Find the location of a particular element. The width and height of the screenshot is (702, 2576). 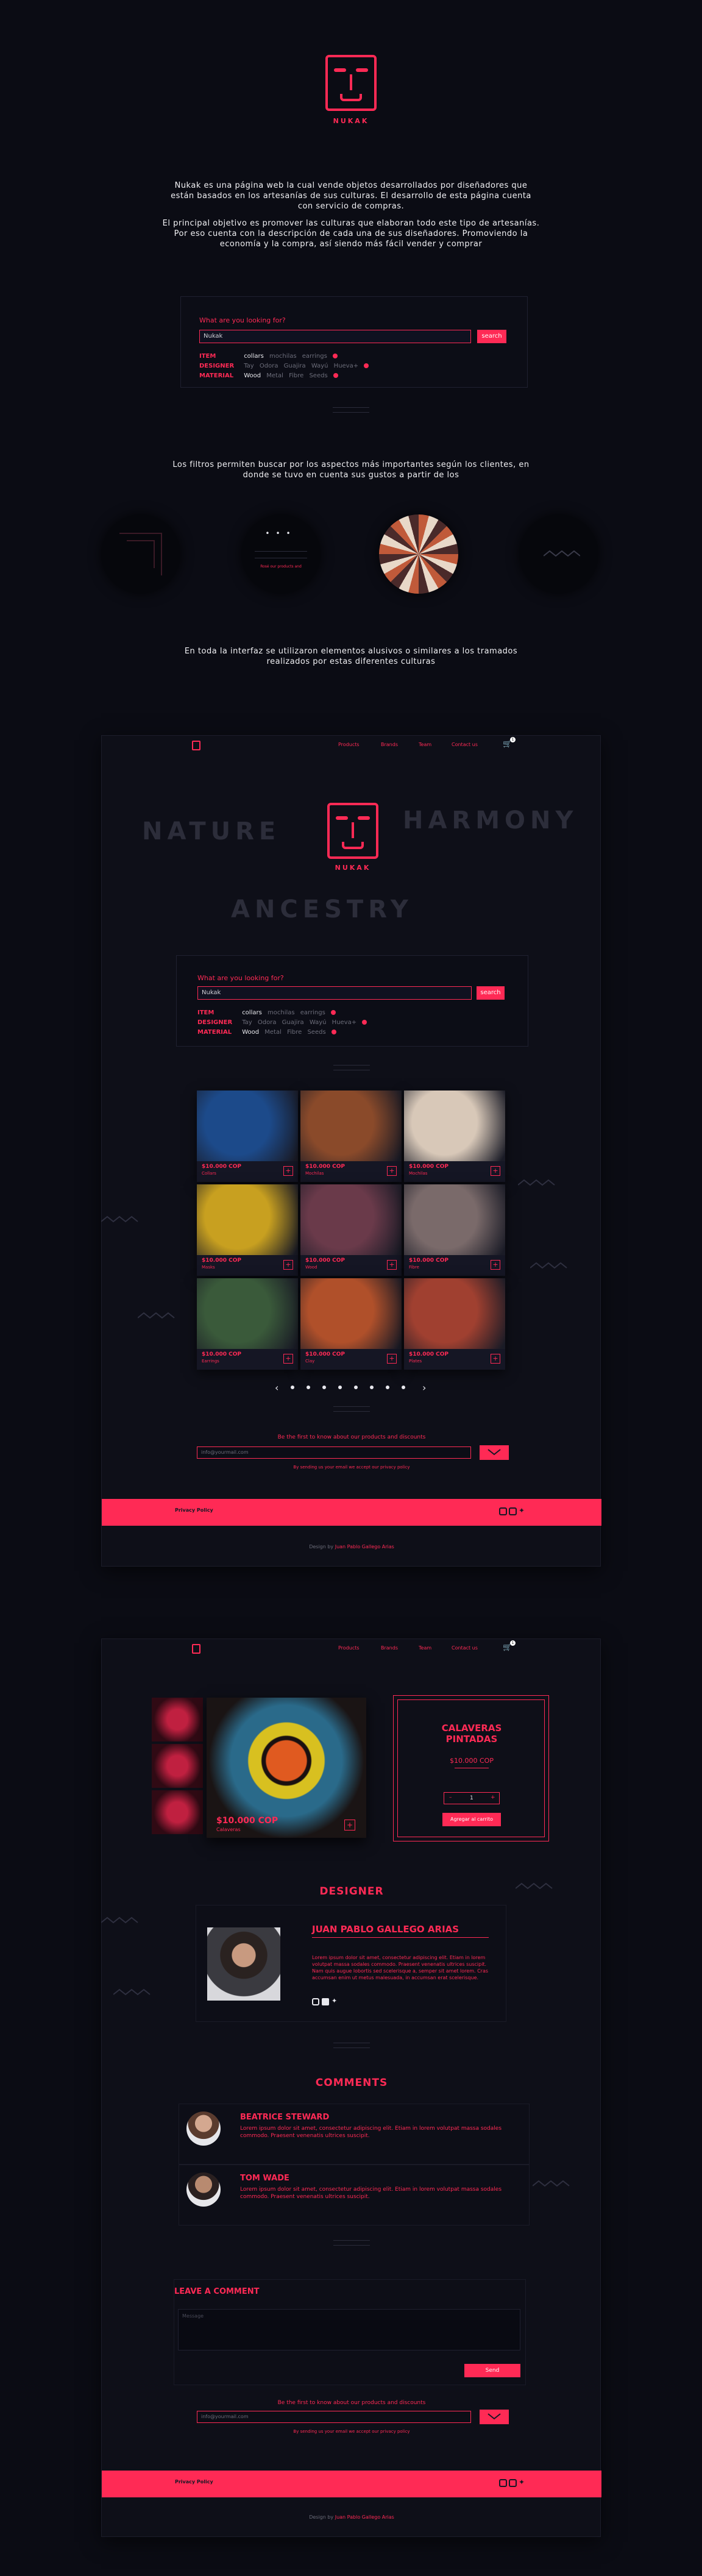

product-card: $10.000 COP Earrings + is located at coordinates (247, 1324).